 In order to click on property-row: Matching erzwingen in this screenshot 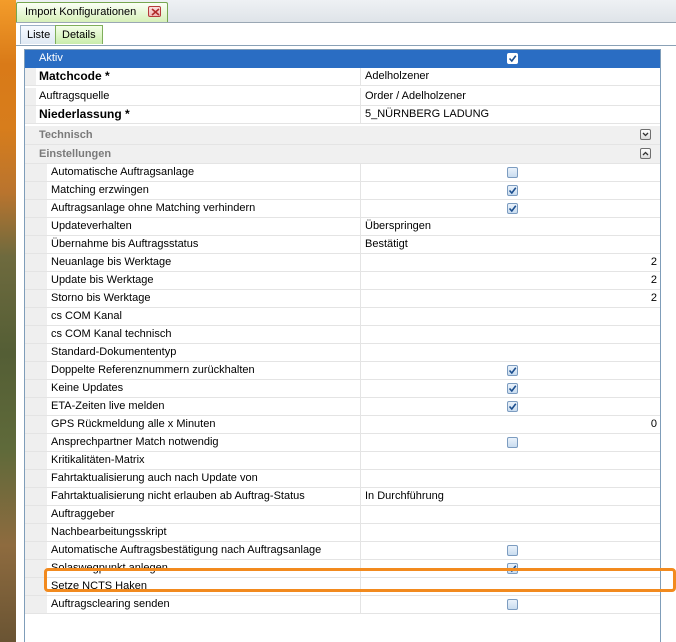, I will do `click(342, 191)`.